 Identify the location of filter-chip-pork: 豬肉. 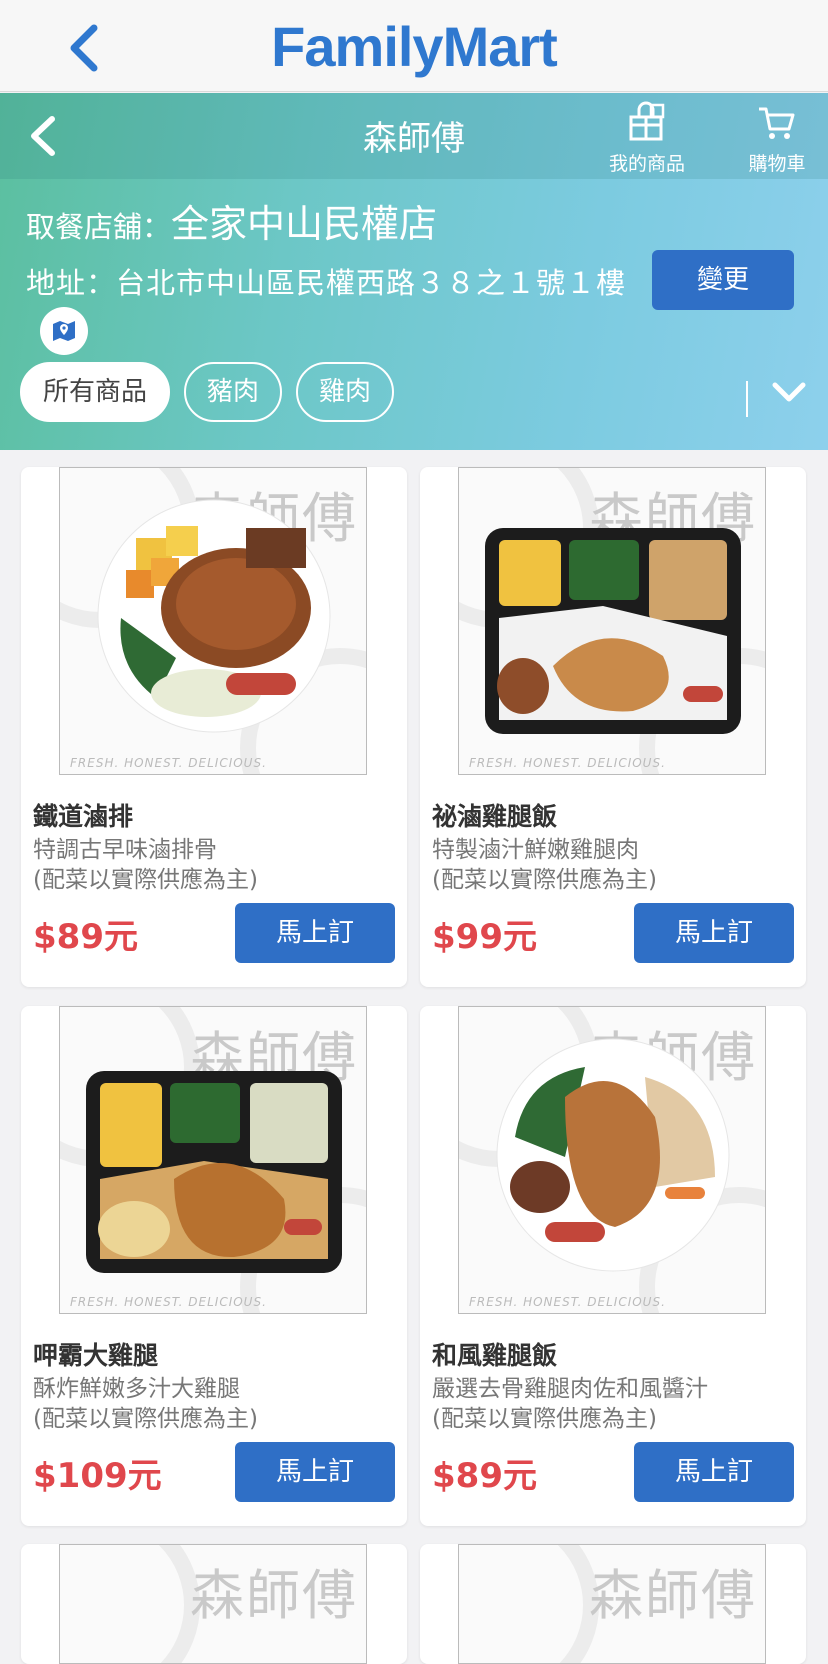
(233, 392).